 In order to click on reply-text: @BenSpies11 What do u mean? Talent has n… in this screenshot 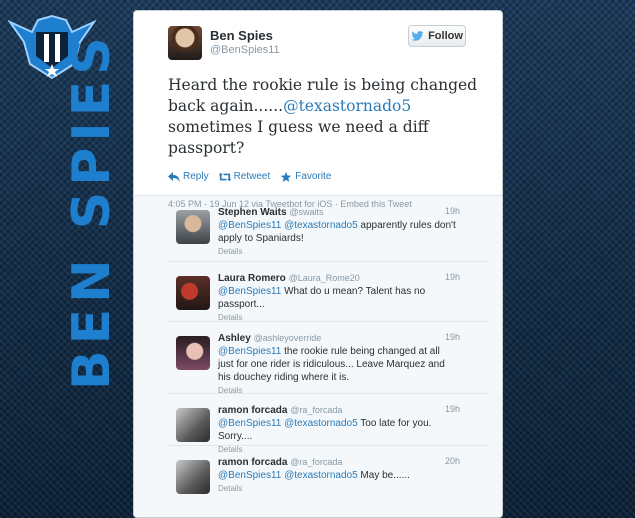, I will do `click(322, 298)`.